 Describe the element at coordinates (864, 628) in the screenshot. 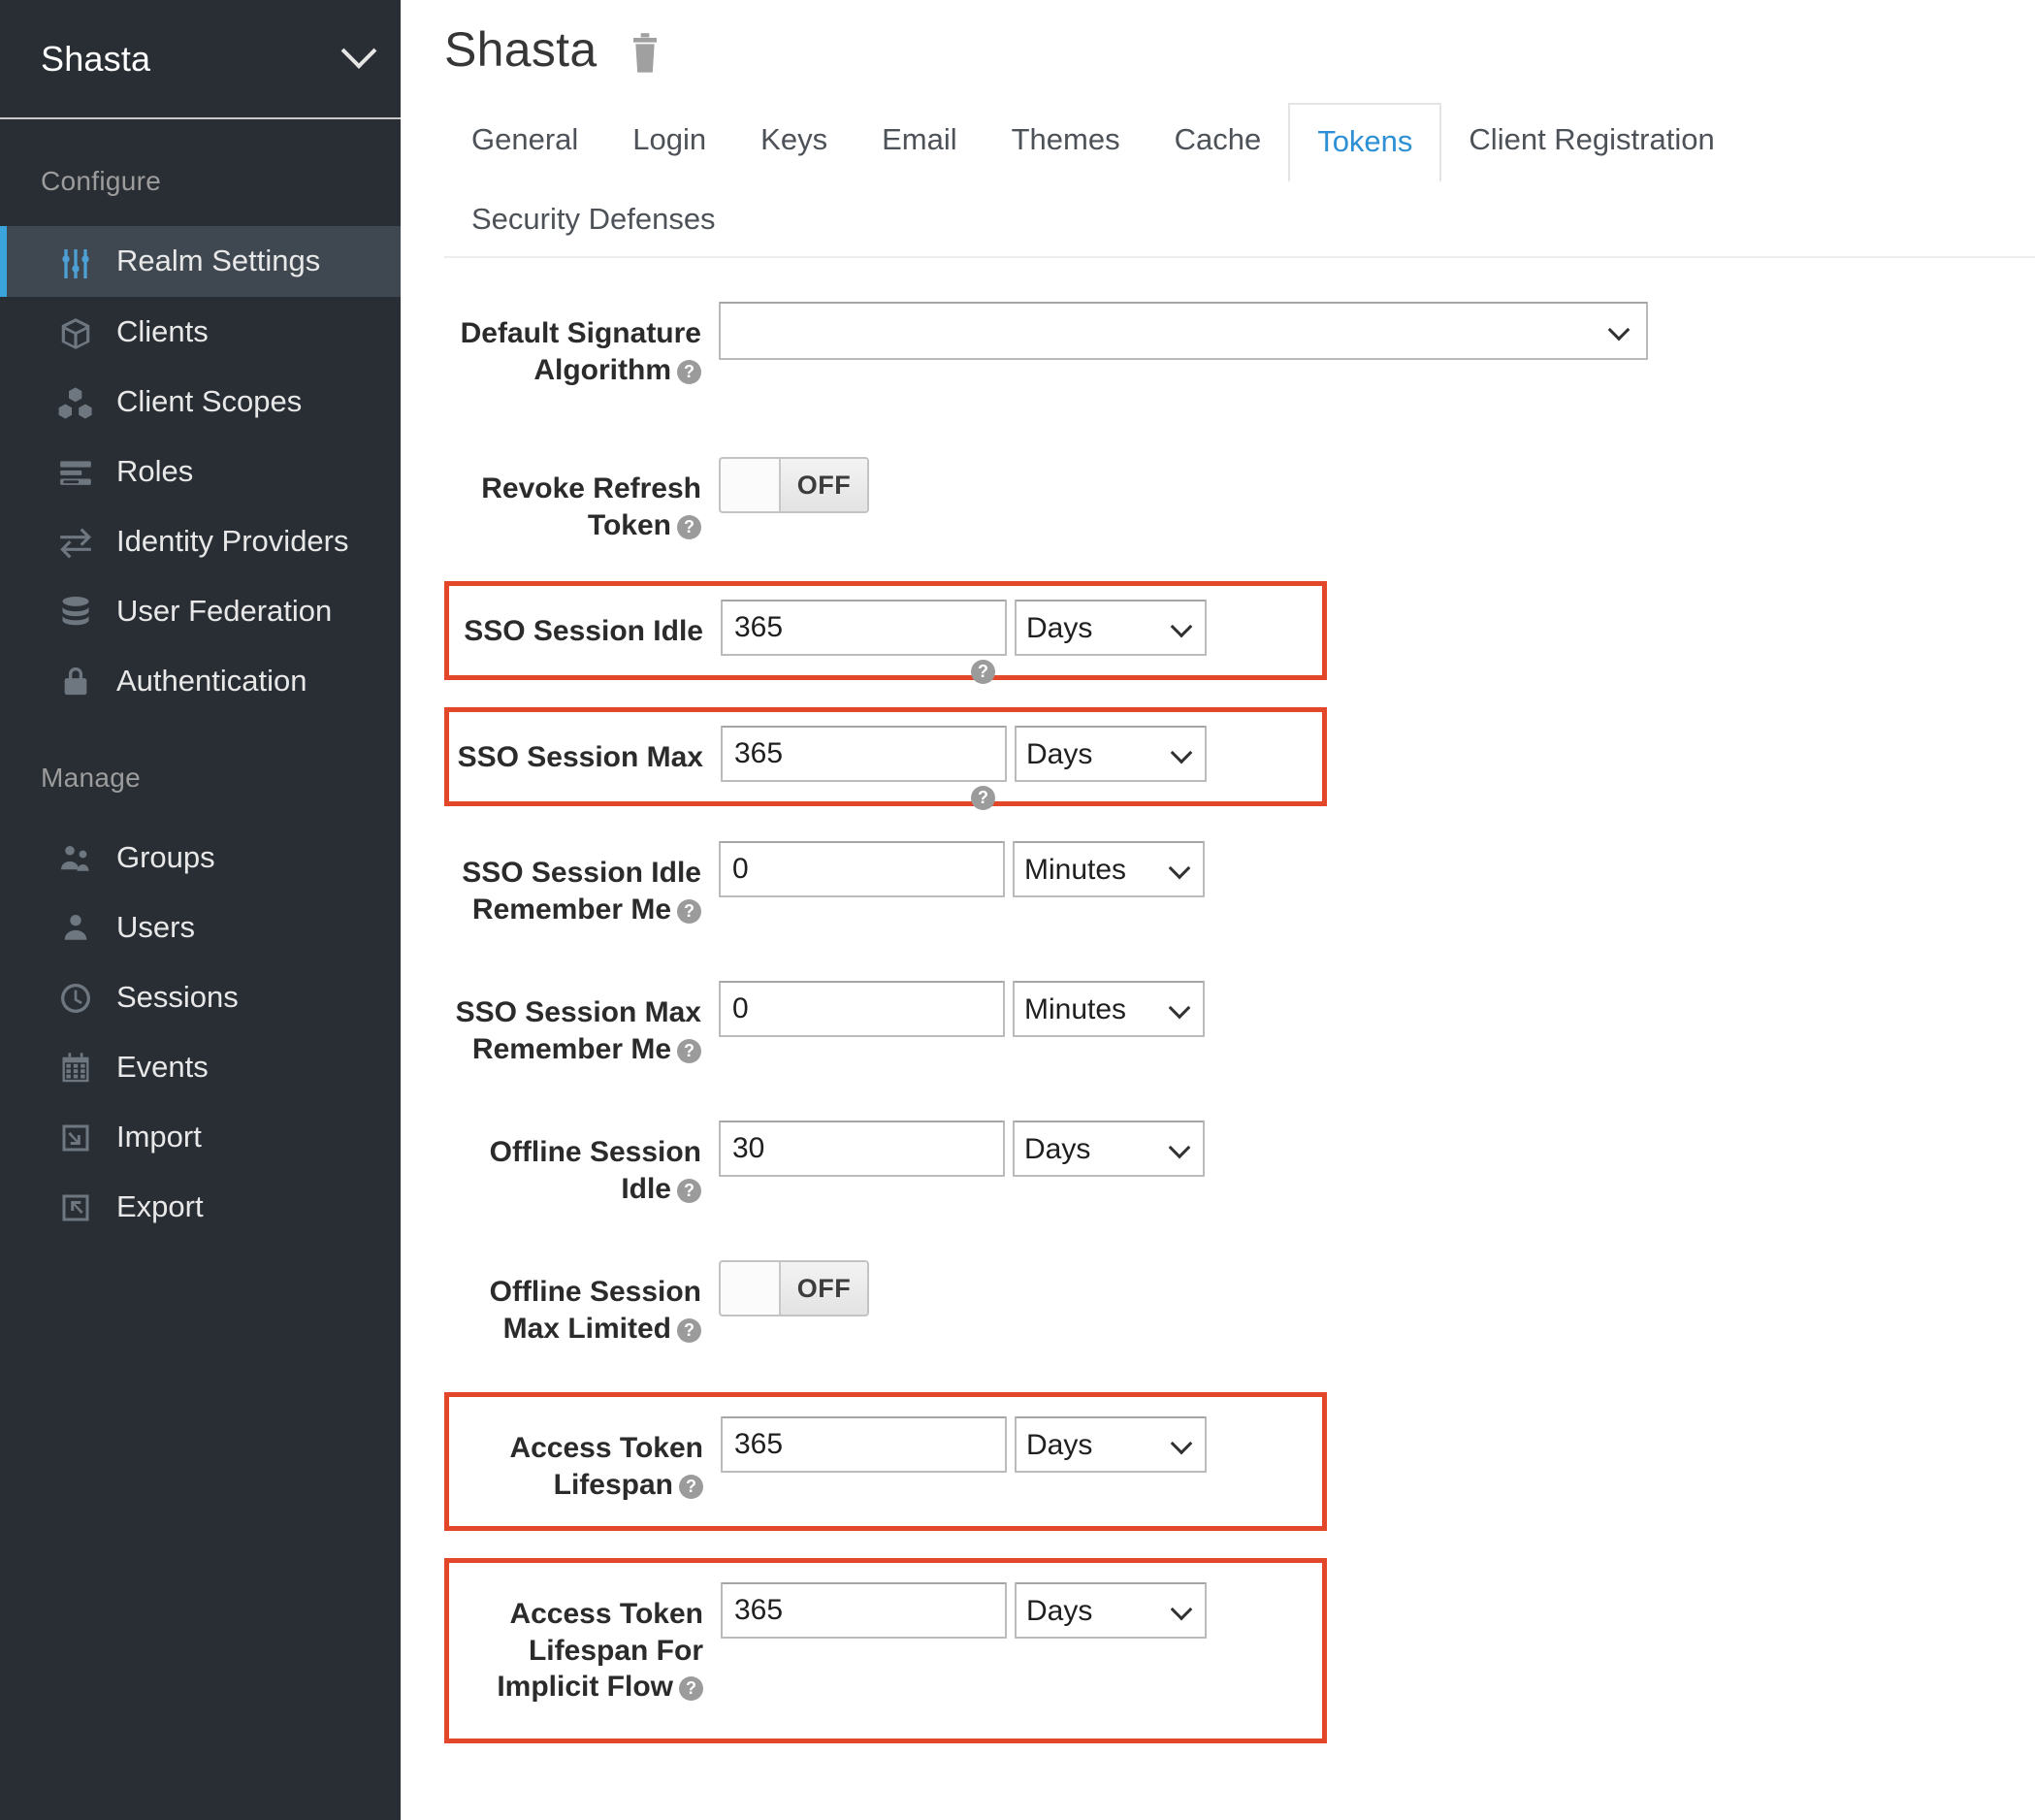

I see `sso-session-idle-input` at that location.